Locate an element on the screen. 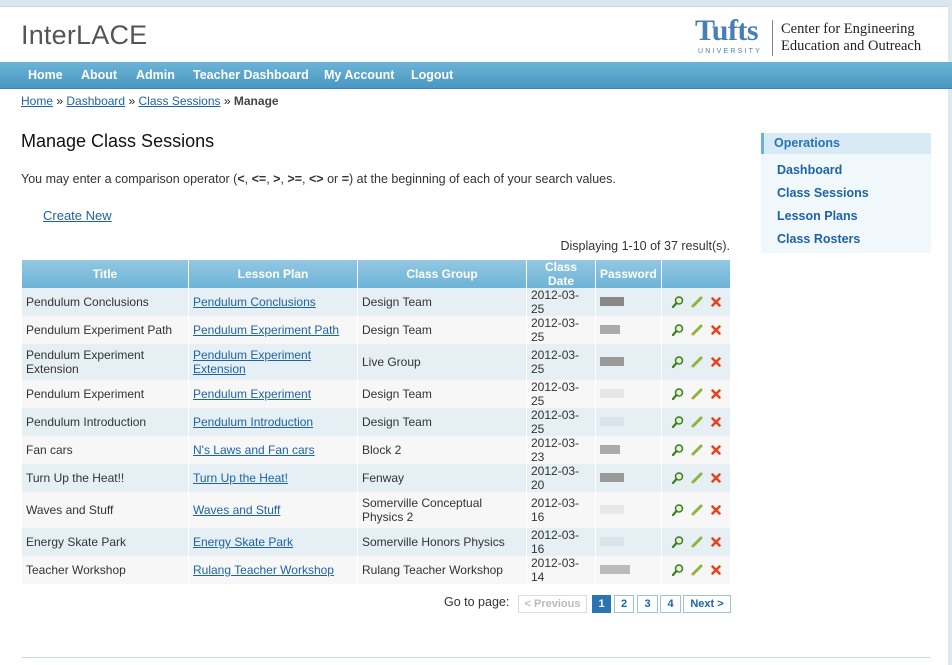  column-header-password: Password is located at coordinates (628, 274).